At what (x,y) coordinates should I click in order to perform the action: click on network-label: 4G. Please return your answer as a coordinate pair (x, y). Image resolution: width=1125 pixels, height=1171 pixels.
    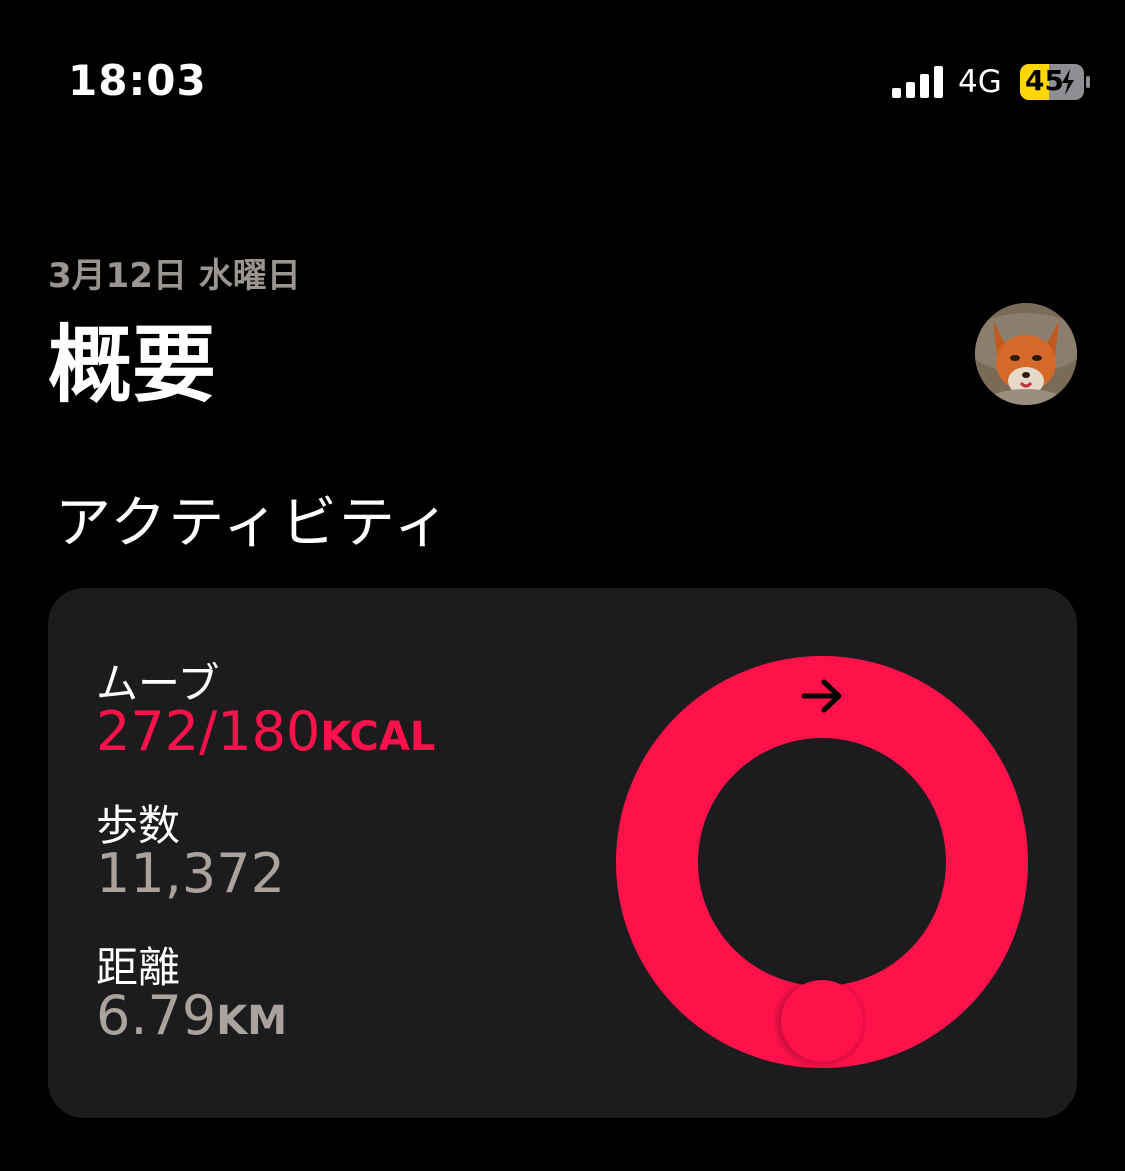
    Looking at the image, I should click on (980, 82).